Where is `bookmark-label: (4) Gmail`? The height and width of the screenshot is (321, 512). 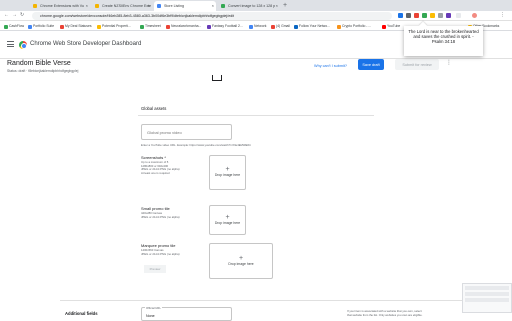
bookmark-label: (4) Gmail is located at coordinates (283, 26).